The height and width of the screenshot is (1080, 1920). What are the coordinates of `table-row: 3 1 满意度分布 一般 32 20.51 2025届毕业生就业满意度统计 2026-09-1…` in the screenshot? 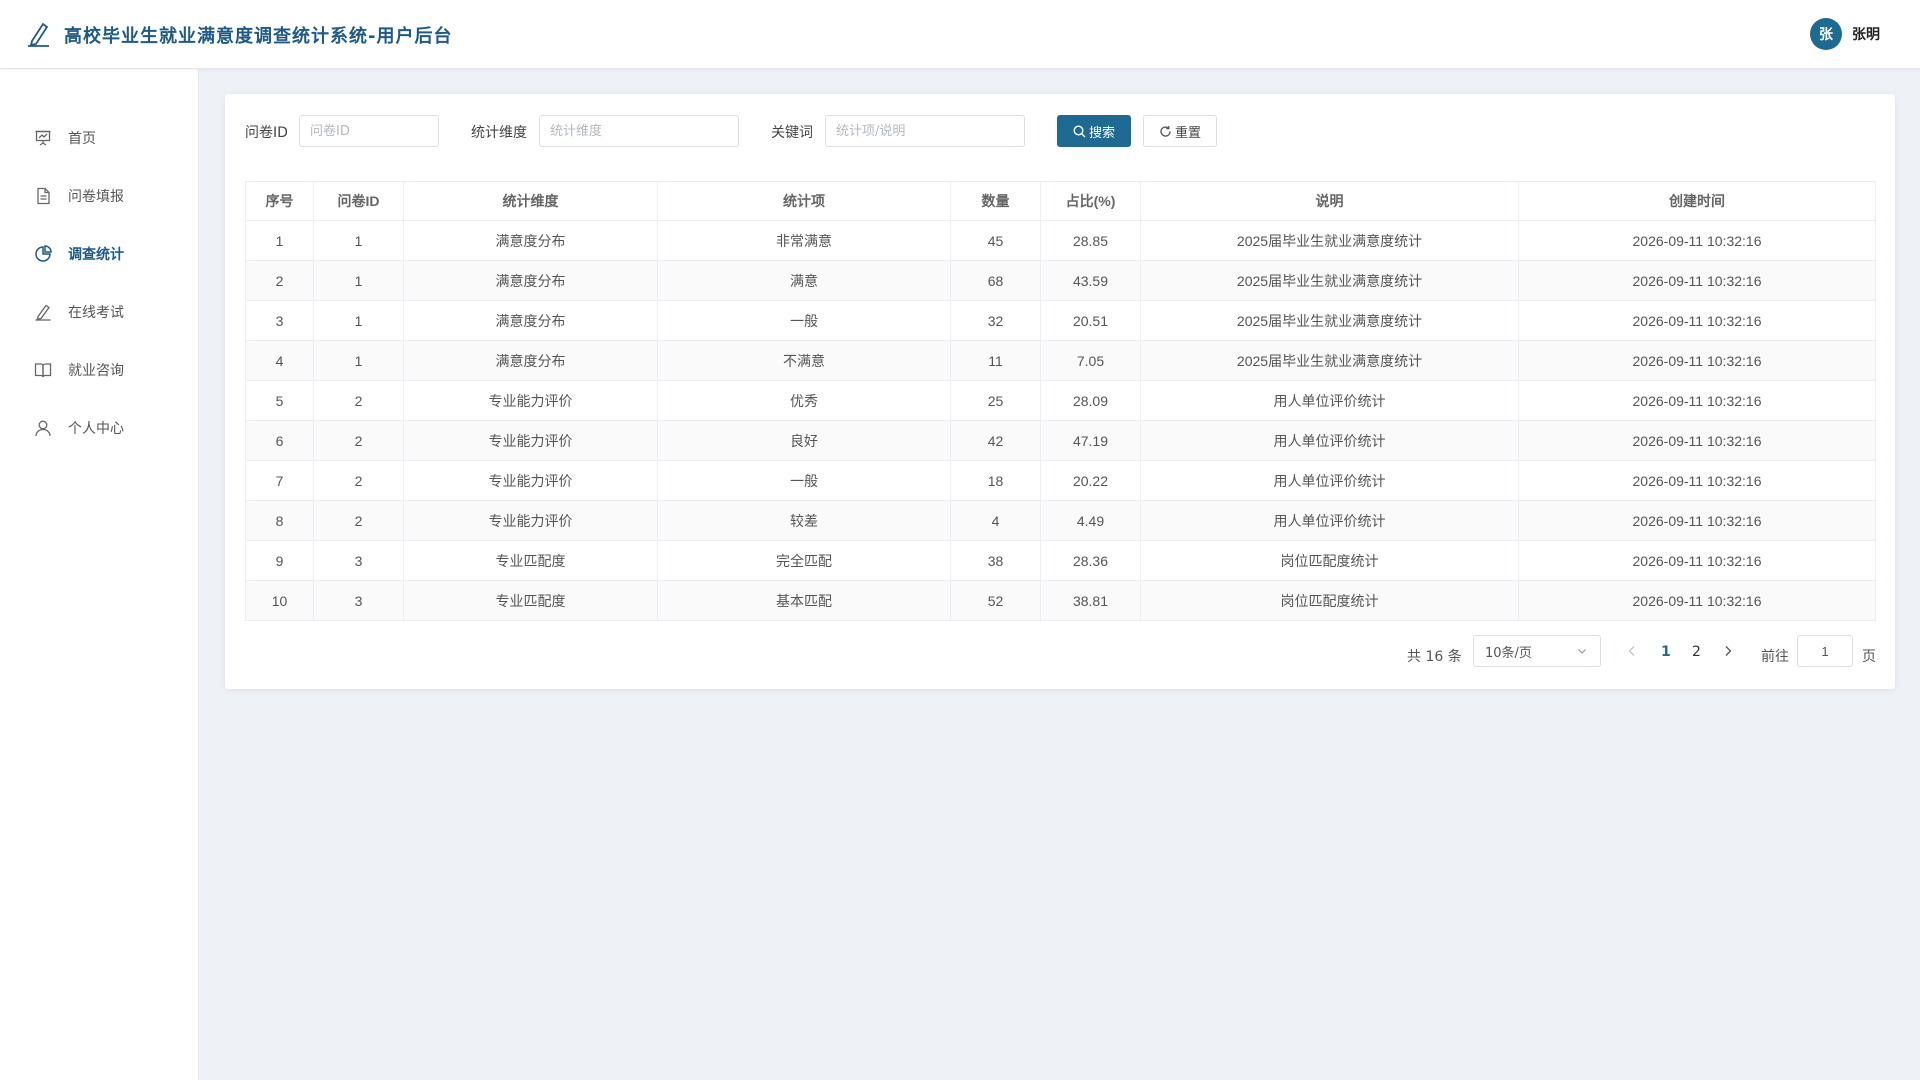 It's located at (1060, 320).